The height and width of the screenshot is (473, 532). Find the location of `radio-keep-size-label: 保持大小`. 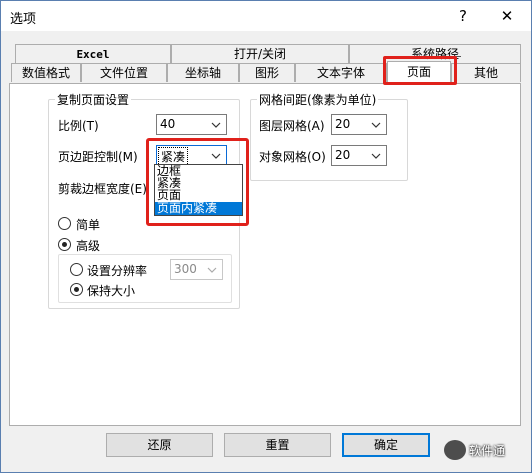

radio-keep-size-label: 保持大小 is located at coordinates (111, 291).